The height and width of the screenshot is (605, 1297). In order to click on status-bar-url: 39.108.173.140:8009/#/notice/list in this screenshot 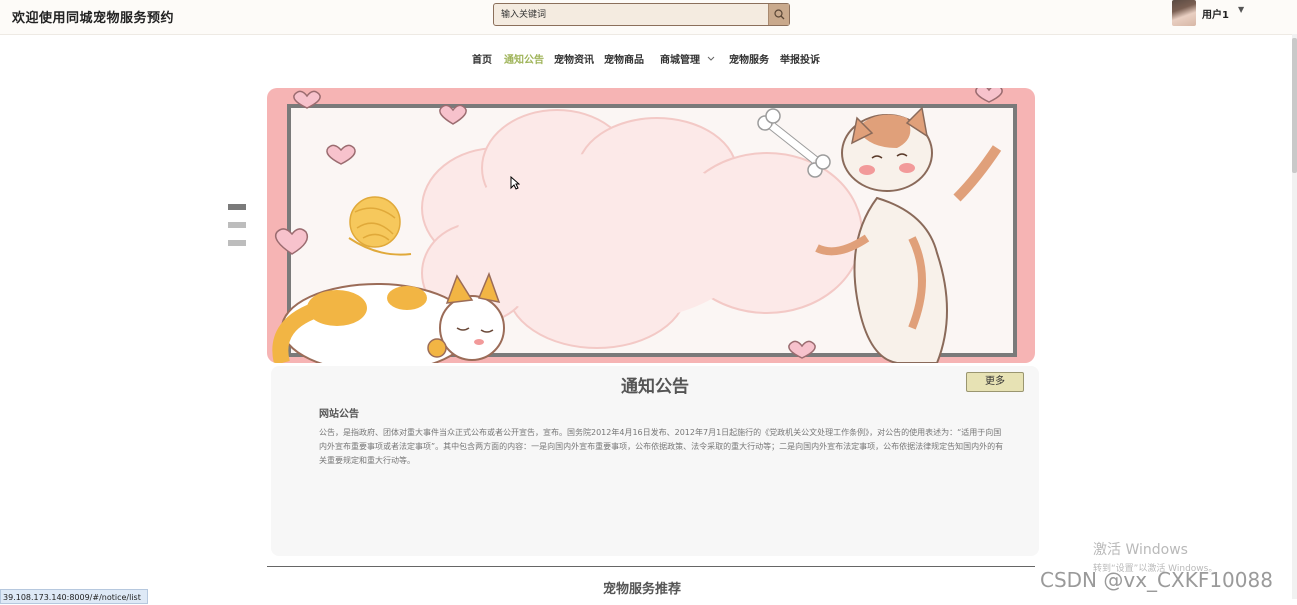, I will do `click(74, 596)`.